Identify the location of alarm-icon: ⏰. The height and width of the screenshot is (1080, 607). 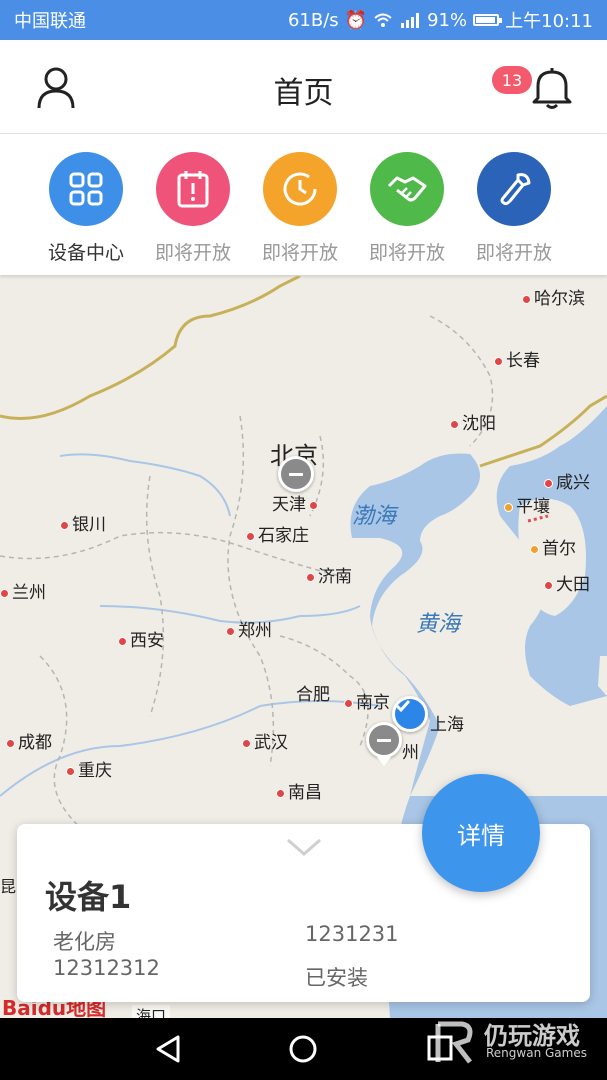
(356, 20).